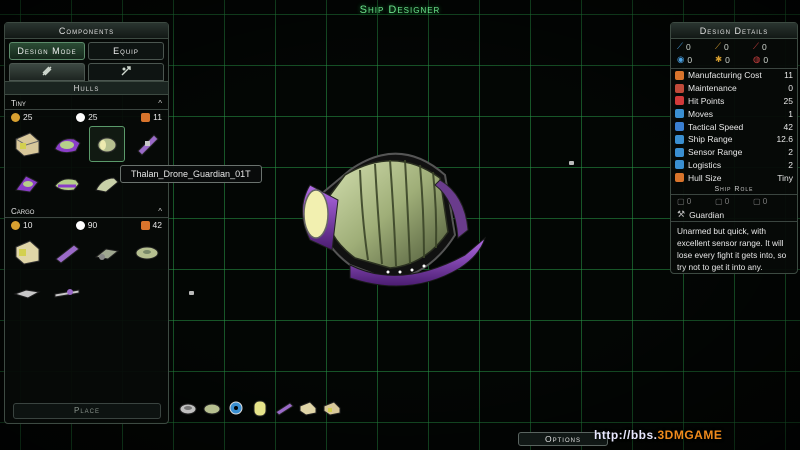 Image resolution: width=800 pixels, height=450 pixels. I want to click on stat-value: 11, so click(788, 75).